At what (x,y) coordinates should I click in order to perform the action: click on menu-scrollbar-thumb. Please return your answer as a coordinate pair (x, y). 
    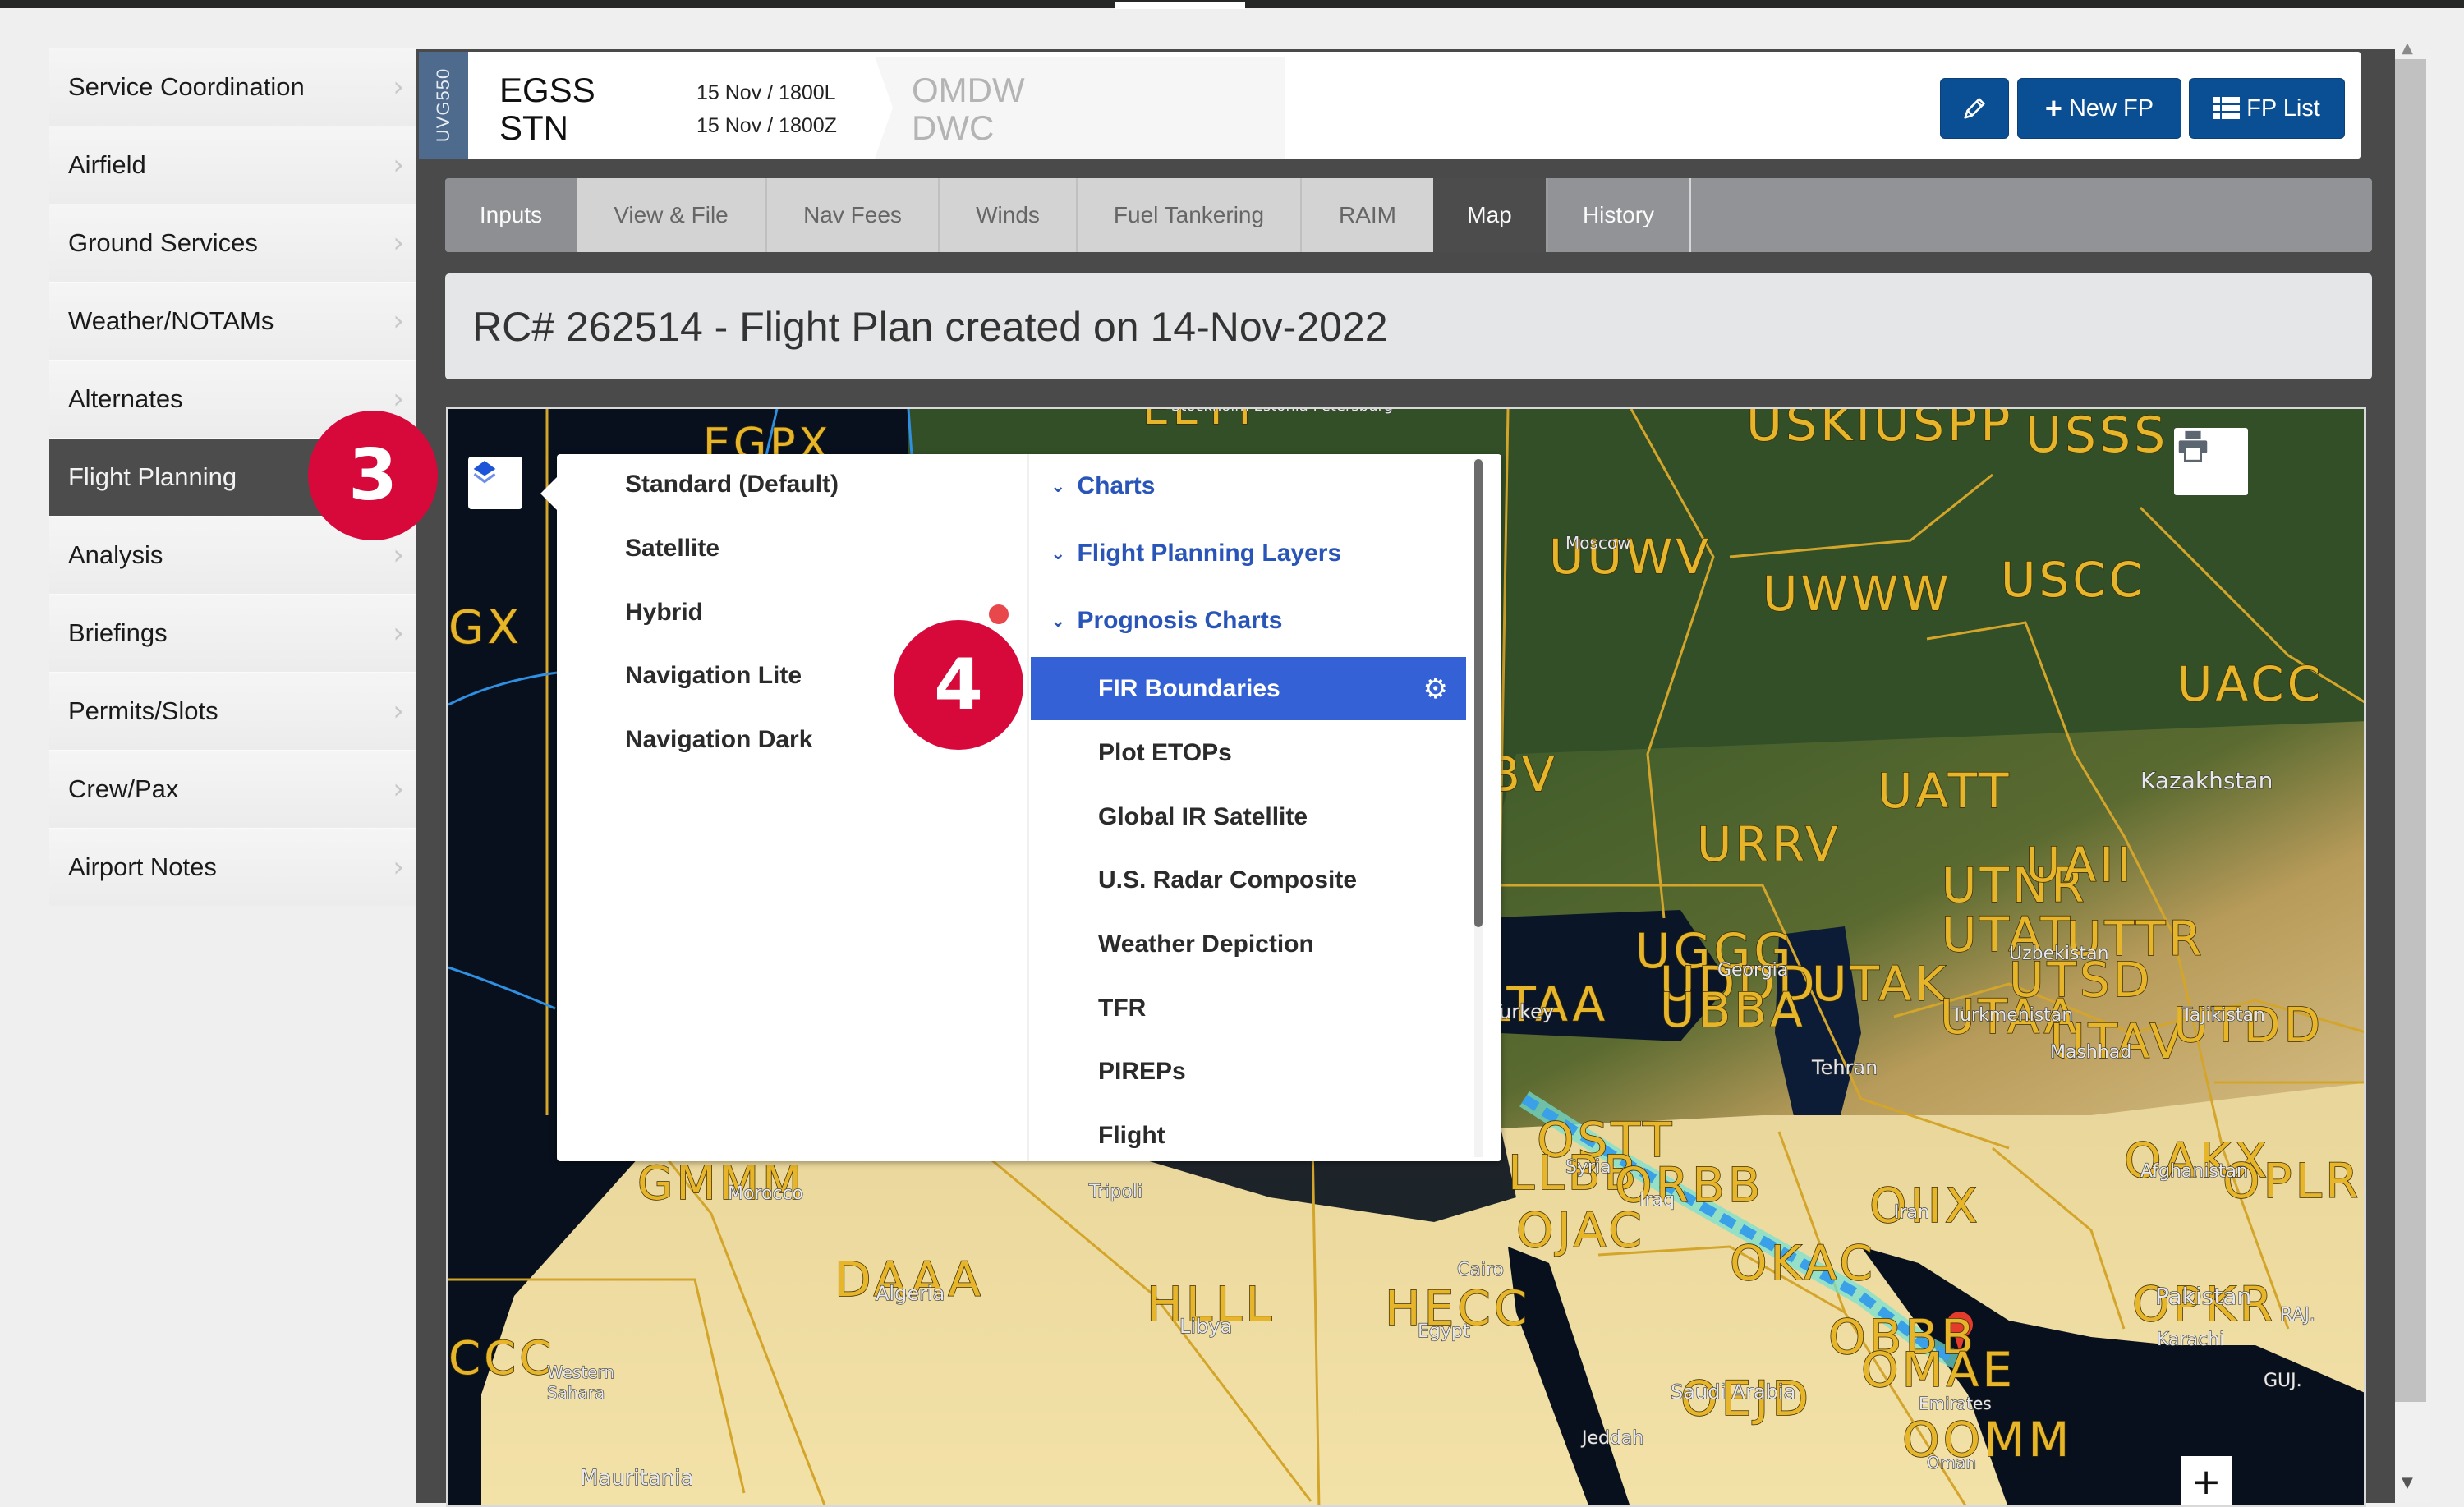
    Looking at the image, I should click on (1478, 693).